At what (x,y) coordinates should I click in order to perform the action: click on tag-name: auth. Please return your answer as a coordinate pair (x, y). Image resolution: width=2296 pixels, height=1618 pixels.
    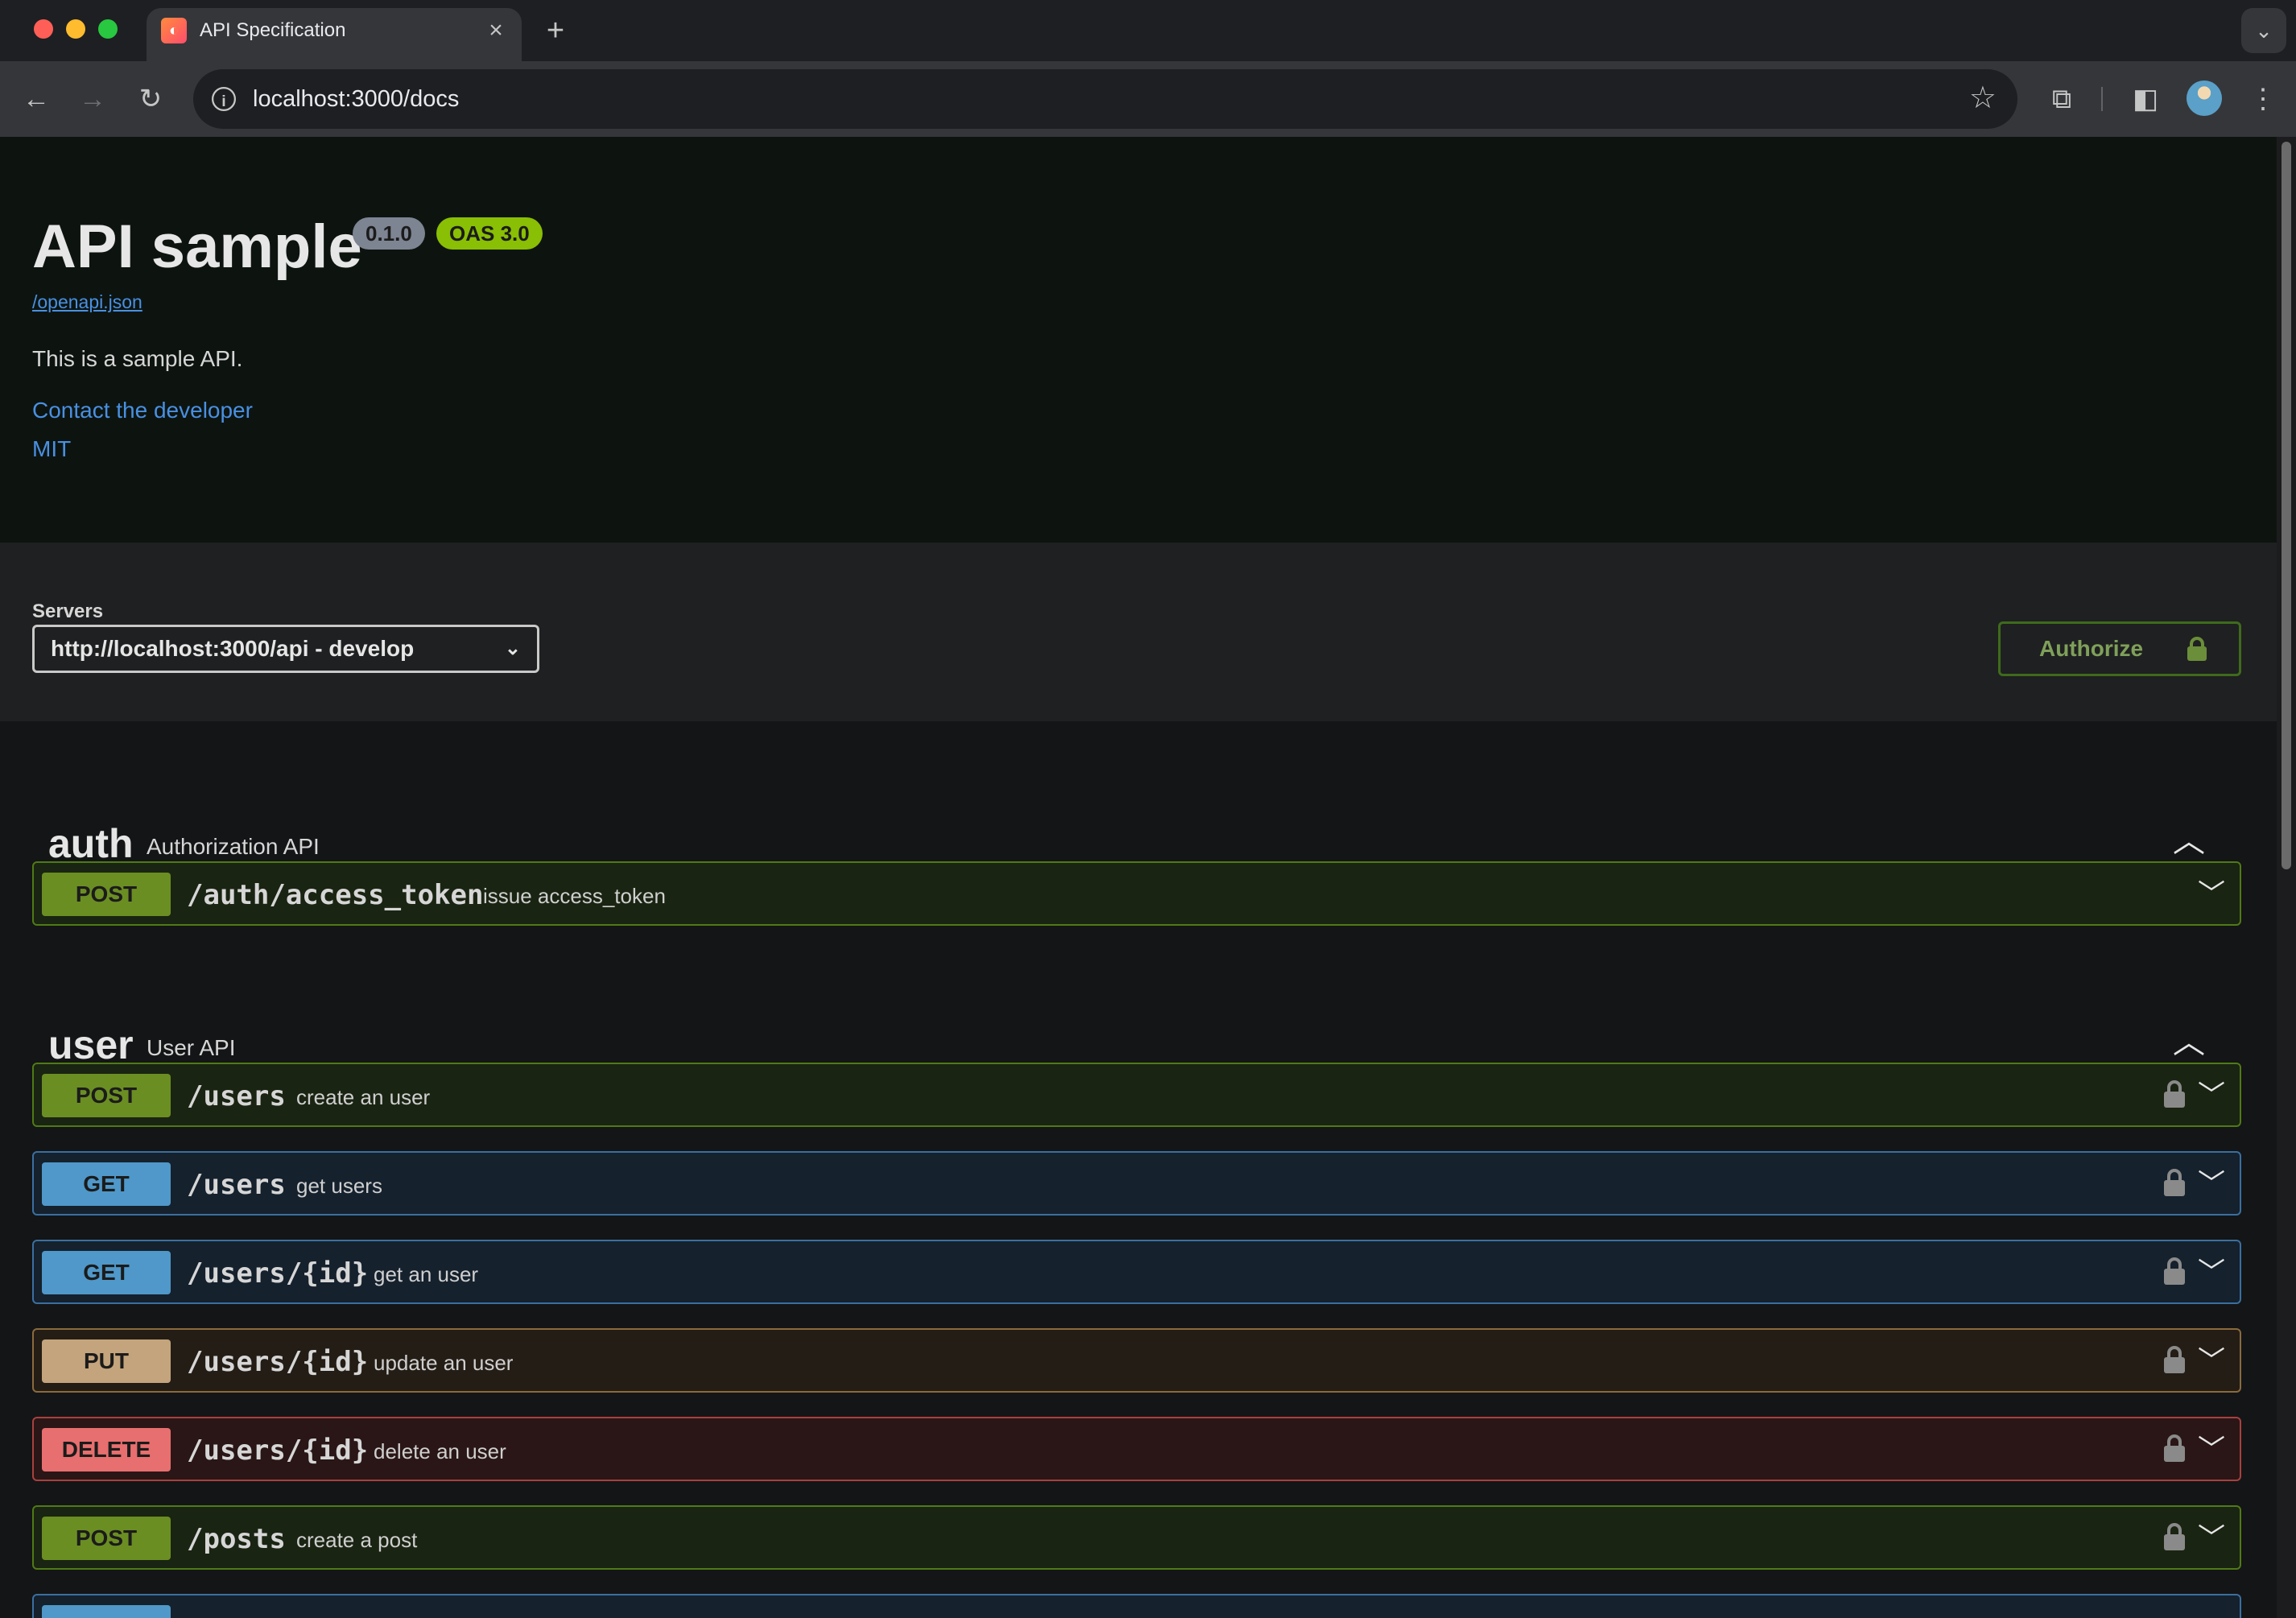
    Looking at the image, I should click on (91, 844).